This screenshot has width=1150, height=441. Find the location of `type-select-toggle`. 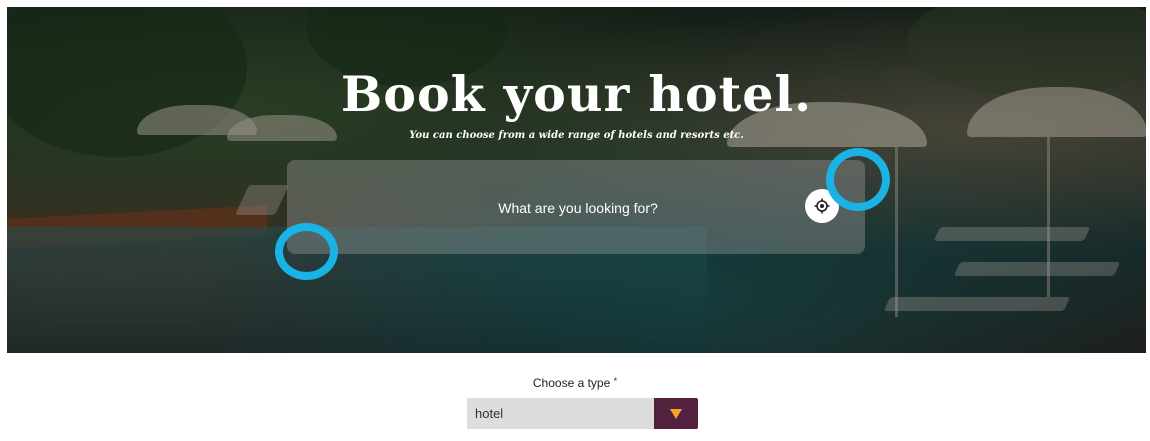

type-select-toggle is located at coordinates (676, 413).